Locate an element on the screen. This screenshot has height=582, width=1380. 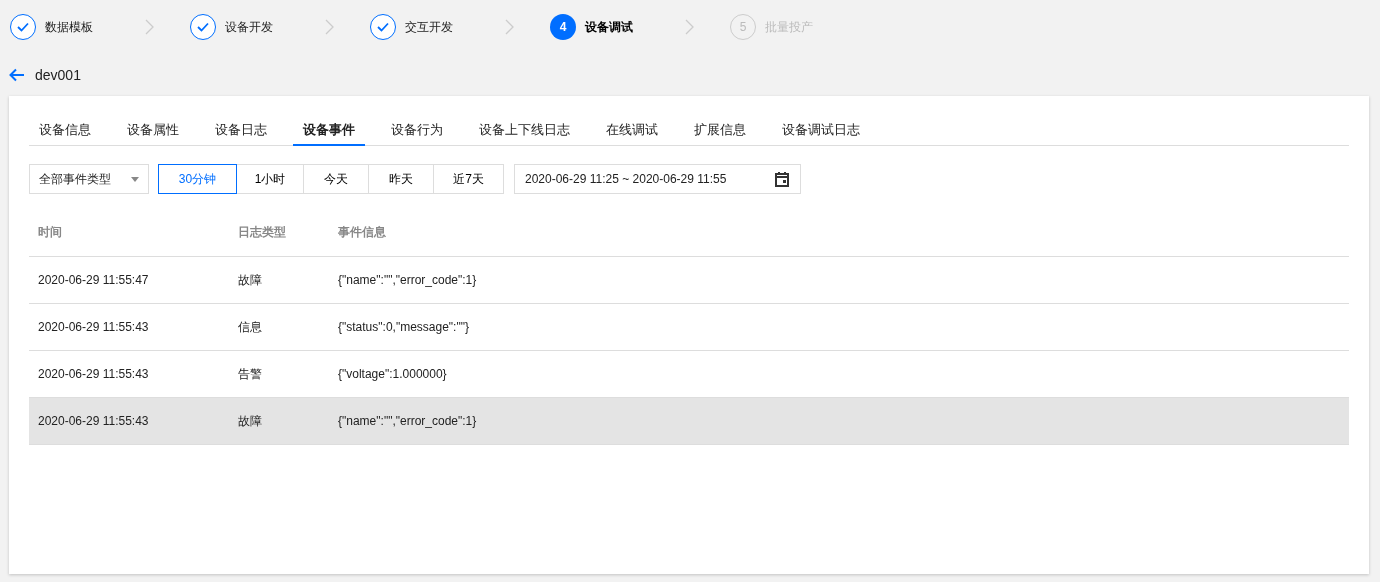
step-label: 数据模板 is located at coordinates (69, 27).